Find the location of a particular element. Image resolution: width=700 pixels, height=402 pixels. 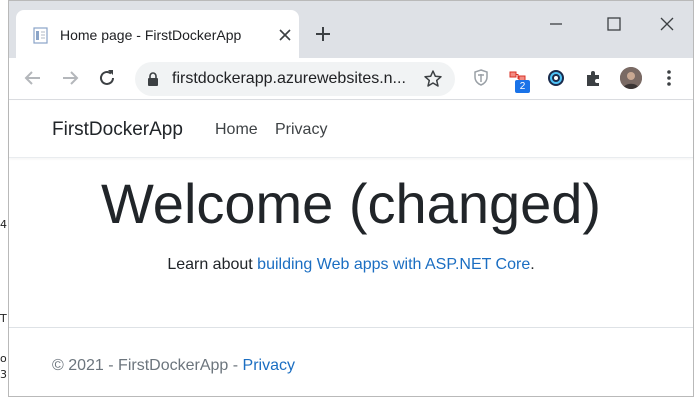

edge-glyph: o is located at coordinates (3, 358).